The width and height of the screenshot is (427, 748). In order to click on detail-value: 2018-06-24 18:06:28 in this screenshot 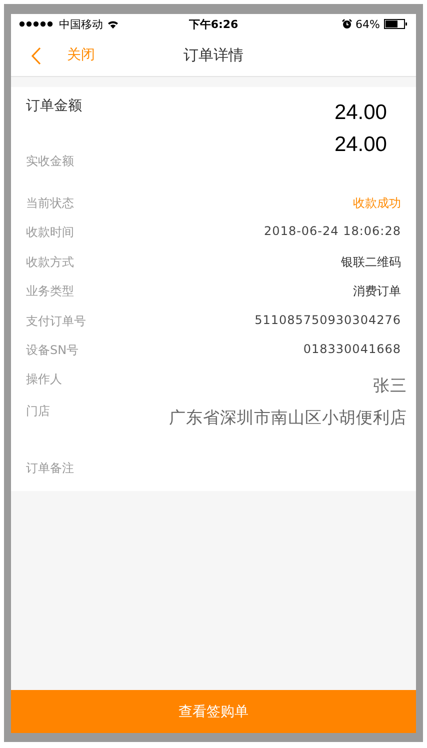, I will do `click(332, 231)`.